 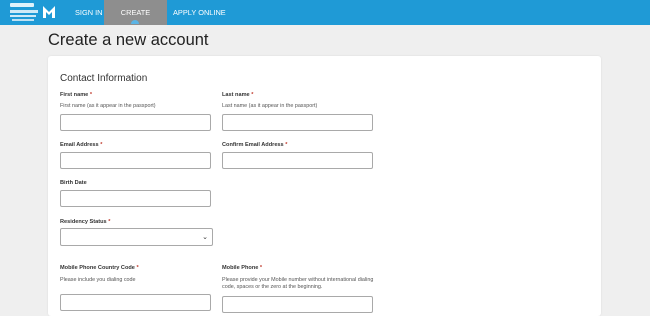 I want to click on last-name-hint: Last name (as it appear in the passport), so click(x=270, y=106).